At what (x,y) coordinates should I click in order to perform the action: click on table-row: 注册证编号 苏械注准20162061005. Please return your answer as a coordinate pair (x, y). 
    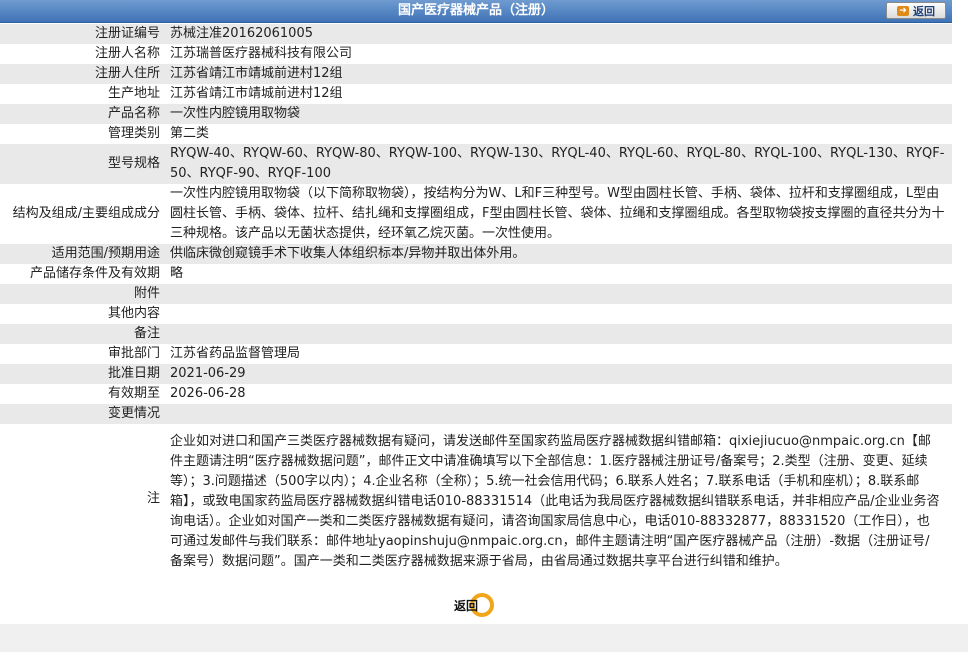
    Looking at the image, I should click on (476, 34).